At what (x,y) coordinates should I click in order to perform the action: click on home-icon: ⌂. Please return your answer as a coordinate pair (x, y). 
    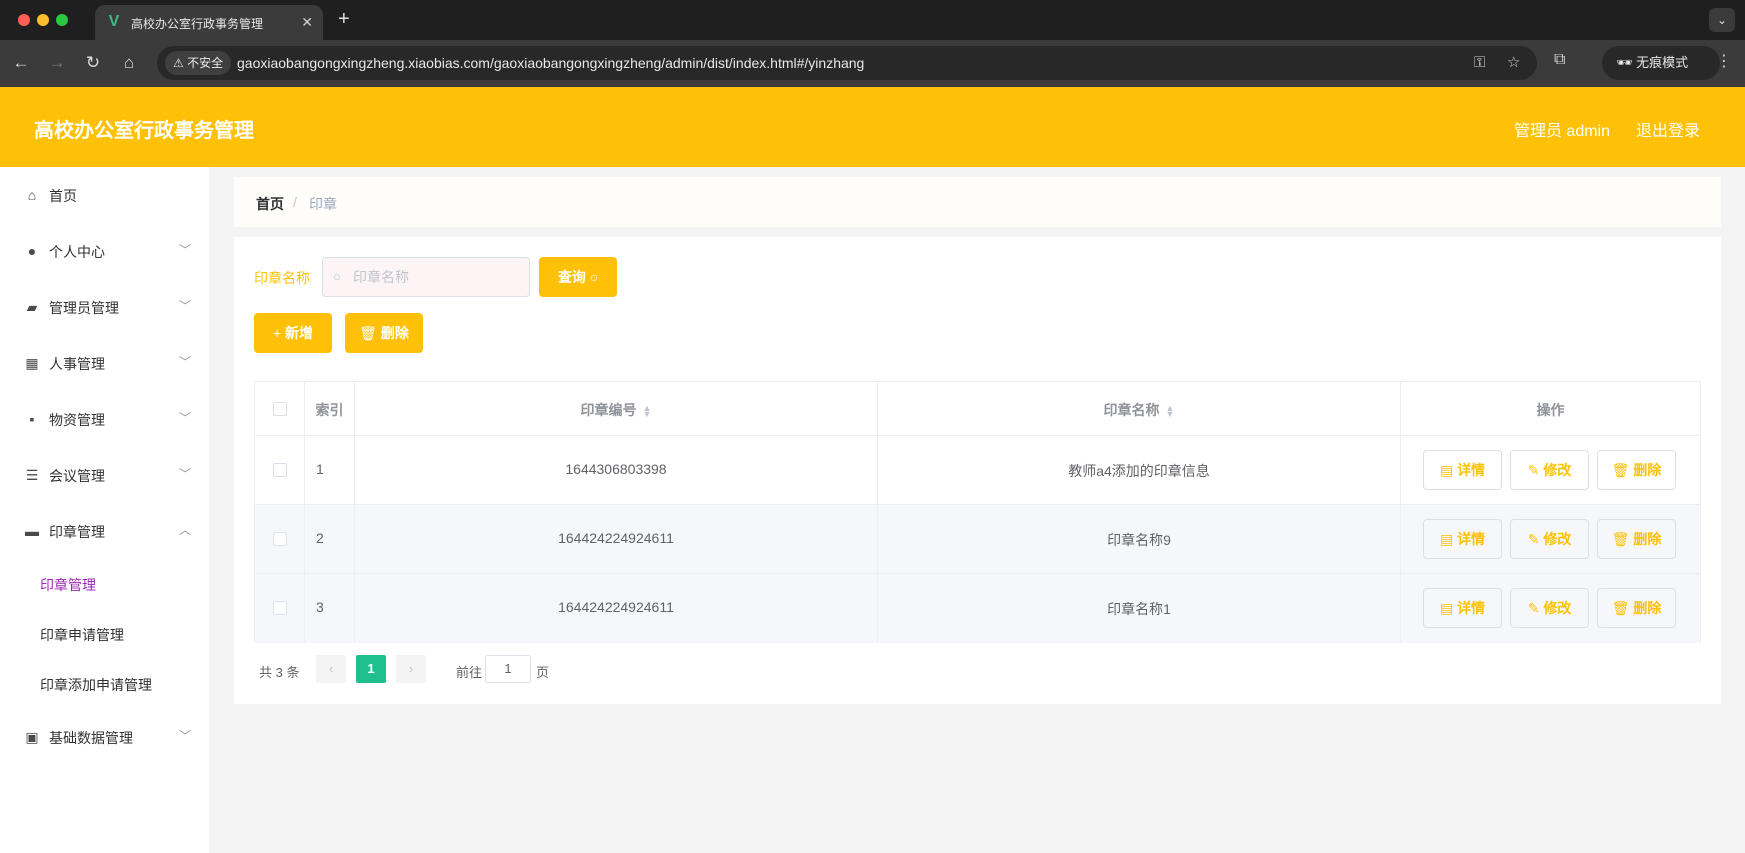
    Looking at the image, I should click on (32, 195).